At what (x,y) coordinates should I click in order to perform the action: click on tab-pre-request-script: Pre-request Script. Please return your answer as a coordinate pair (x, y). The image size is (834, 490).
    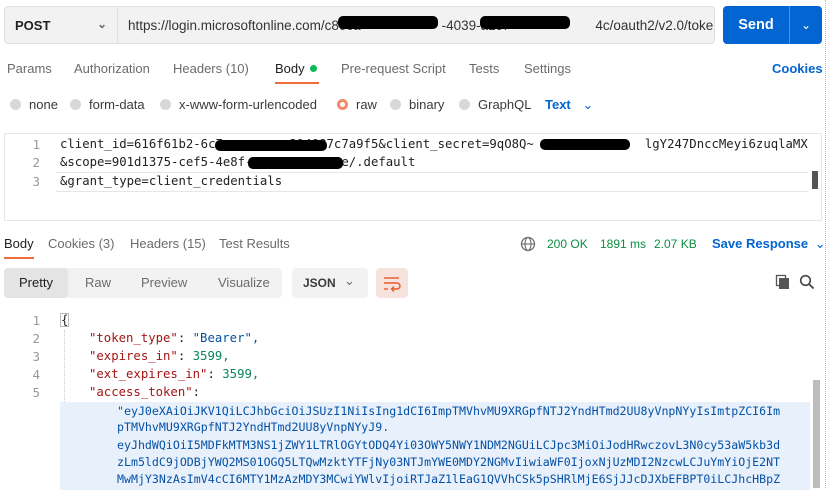
    Looking at the image, I should click on (393, 68).